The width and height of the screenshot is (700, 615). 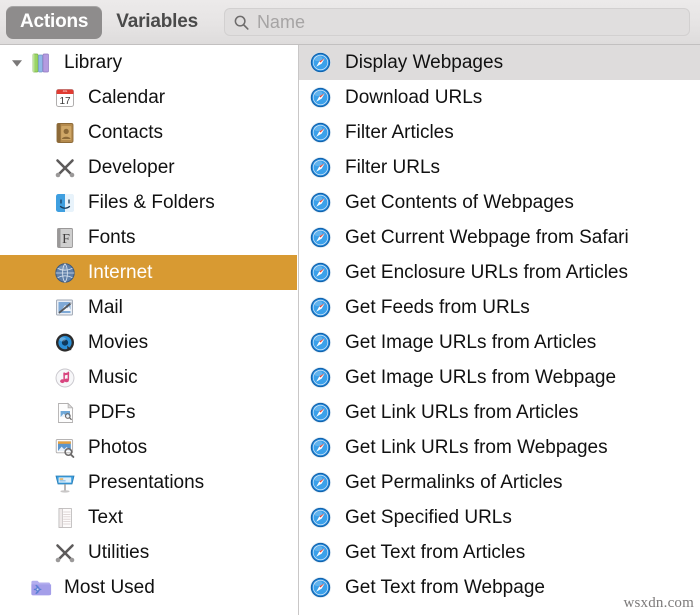 What do you see at coordinates (454, 482) in the screenshot?
I see `action-label: Get Permalinks of Articles` at bounding box center [454, 482].